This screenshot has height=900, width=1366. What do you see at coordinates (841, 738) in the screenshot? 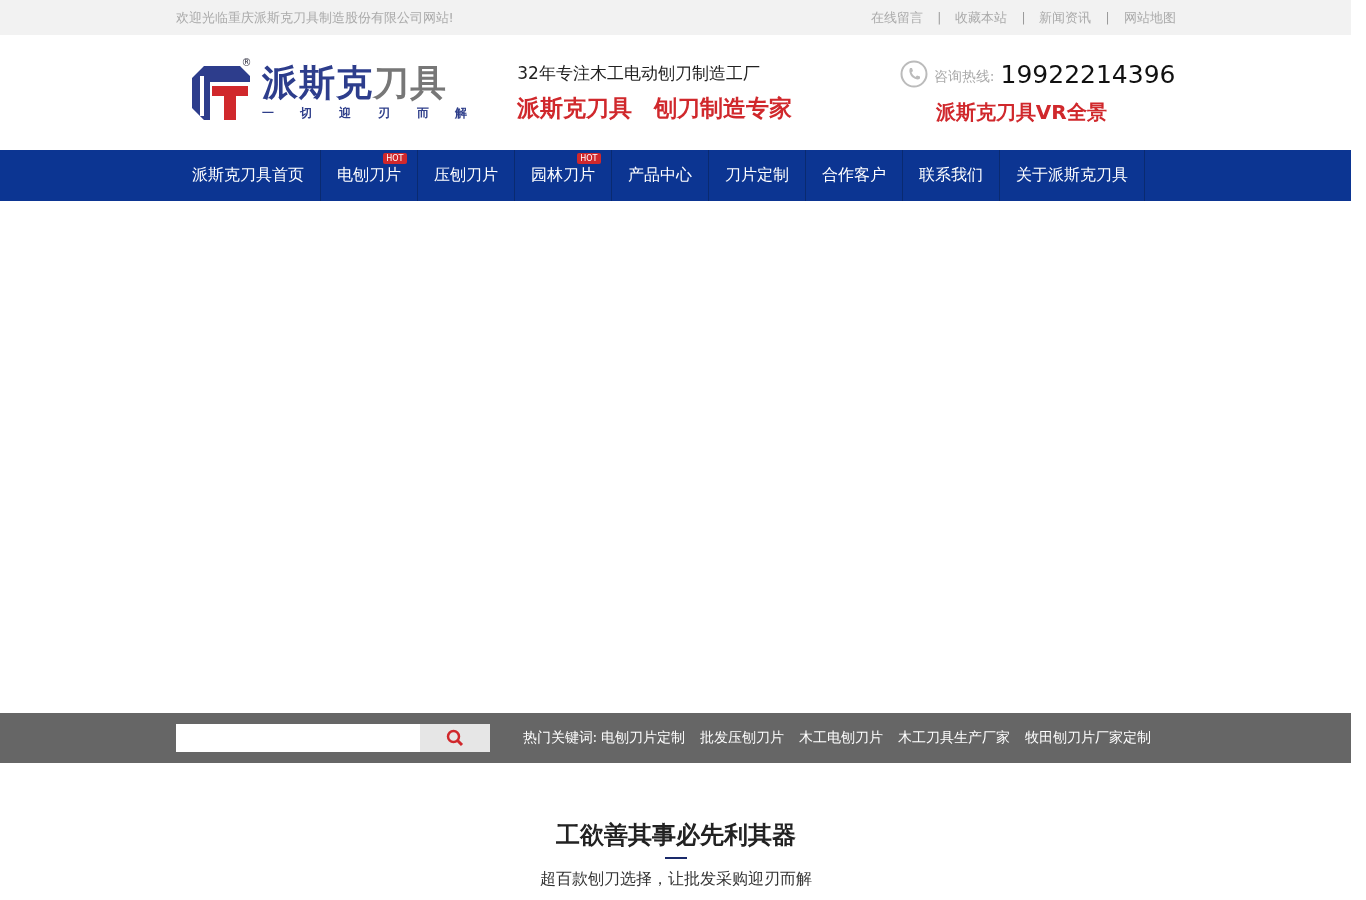
I see `keyword-link: 木工电刨刀片` at bounding box center [841, 738].